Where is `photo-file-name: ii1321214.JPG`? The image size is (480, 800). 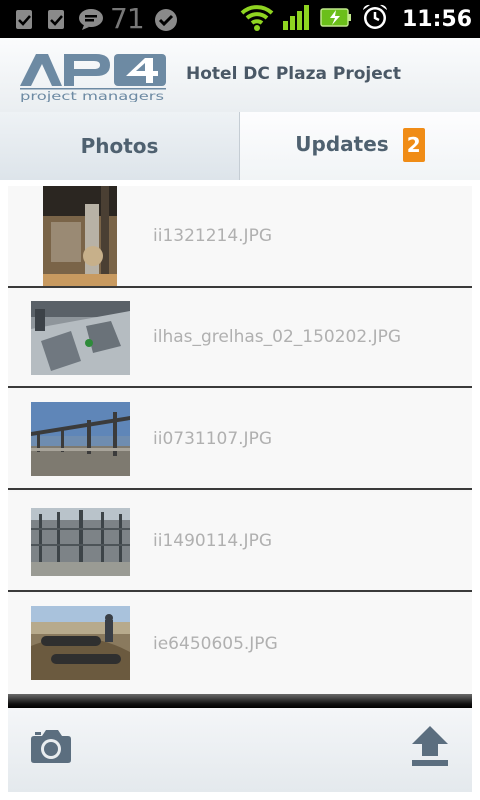 photo-file-name: ii1321214.JPG is located at coordinates (212, 236).